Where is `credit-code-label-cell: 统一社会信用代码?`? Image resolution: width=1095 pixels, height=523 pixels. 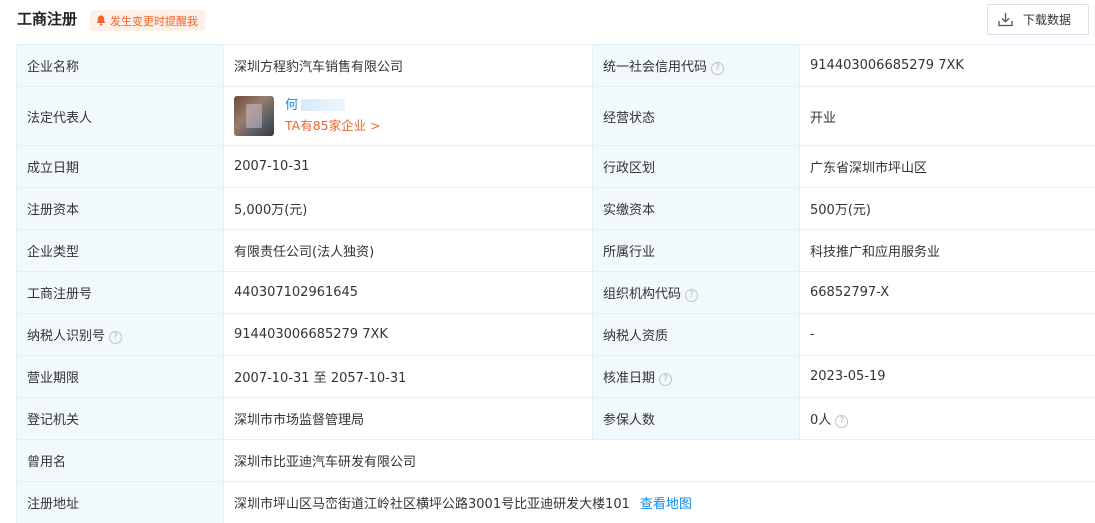 credit-code-label-cell: 统一社会信用代码? is located at coordinates (696, 65).